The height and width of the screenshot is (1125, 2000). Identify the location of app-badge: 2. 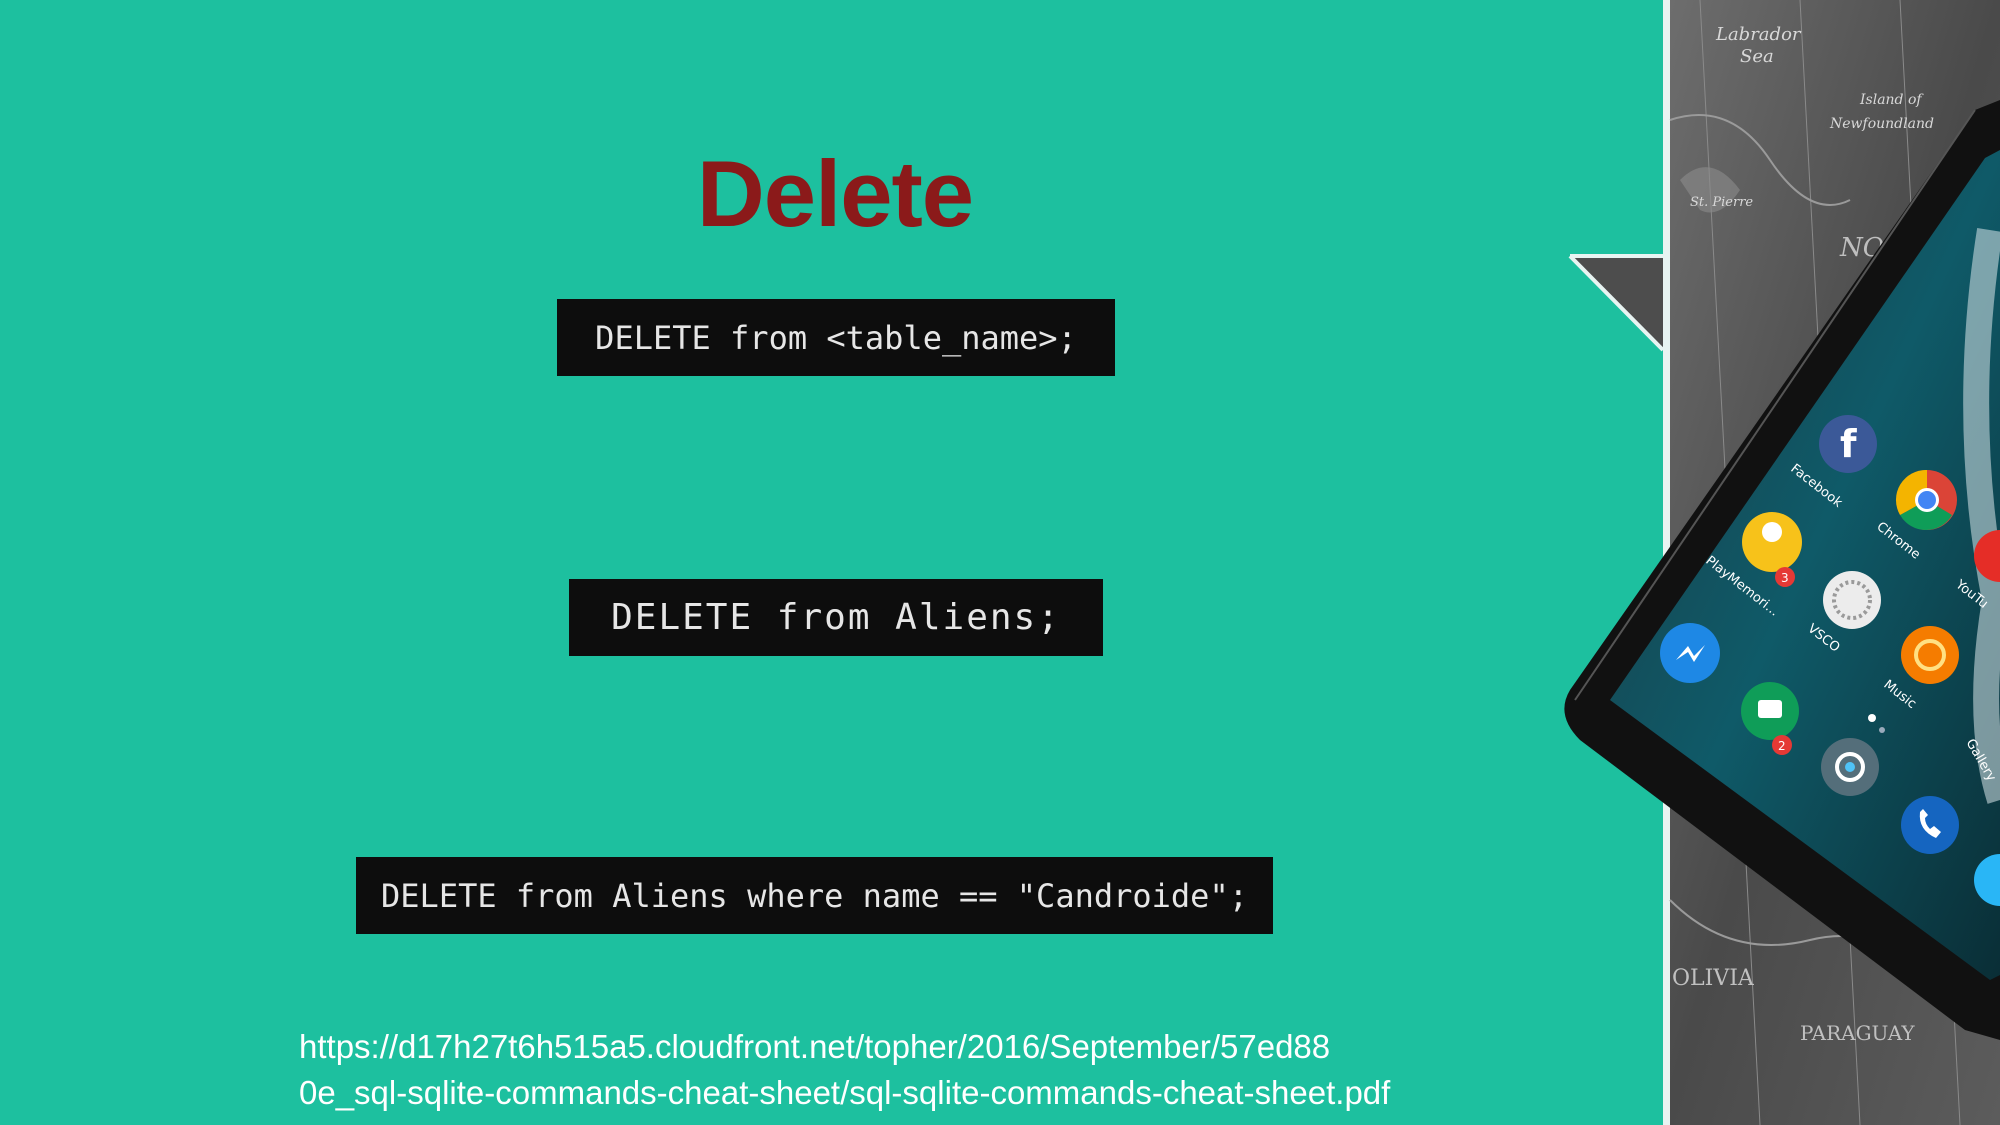
(1782, 746).